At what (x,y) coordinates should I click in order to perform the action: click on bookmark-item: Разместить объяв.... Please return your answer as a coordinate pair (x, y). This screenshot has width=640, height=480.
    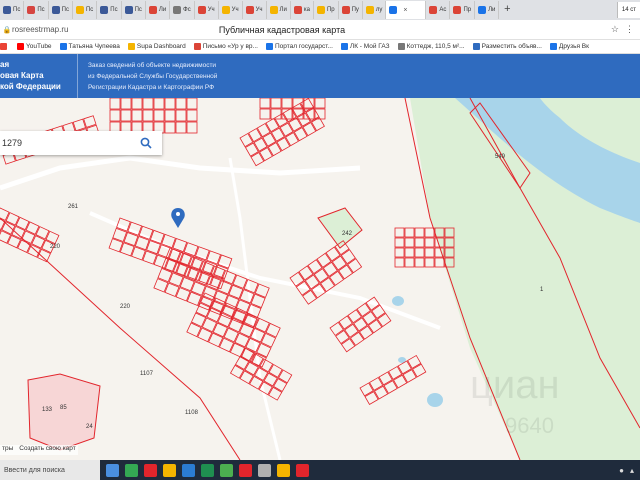
    Looking at the image, I should click on (507, 46).